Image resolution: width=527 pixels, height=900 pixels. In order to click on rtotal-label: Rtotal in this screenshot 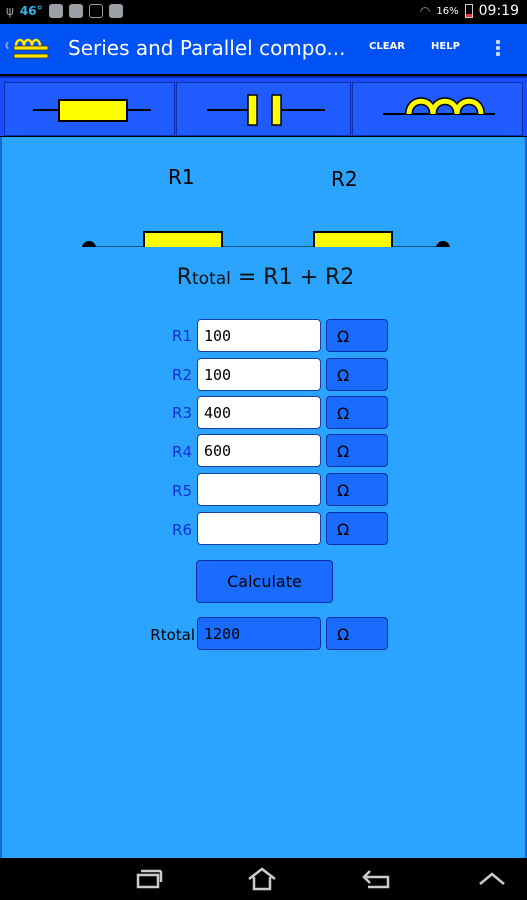, I will do `click(172, 635)`.